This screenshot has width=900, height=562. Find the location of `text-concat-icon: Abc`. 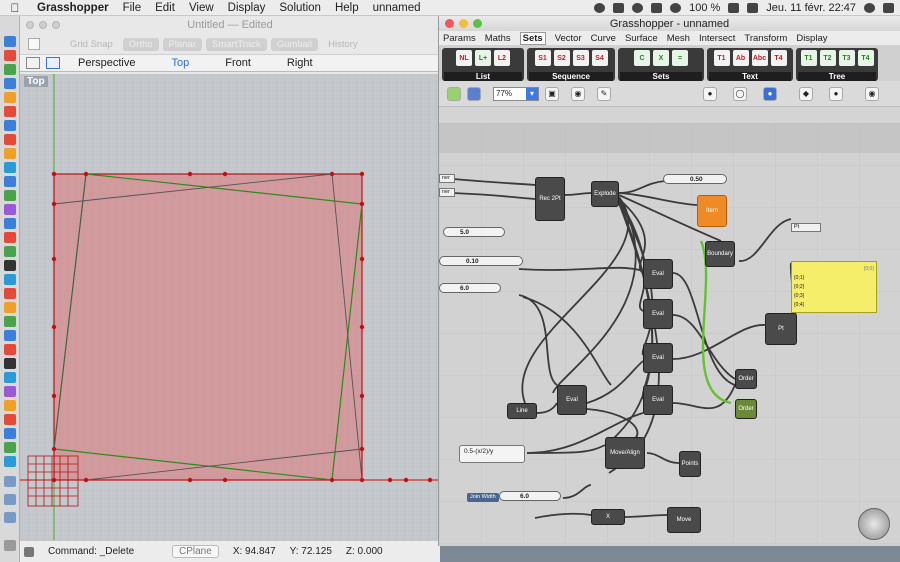

text-concat-icon: Abc is located at coordinates (759, 58).